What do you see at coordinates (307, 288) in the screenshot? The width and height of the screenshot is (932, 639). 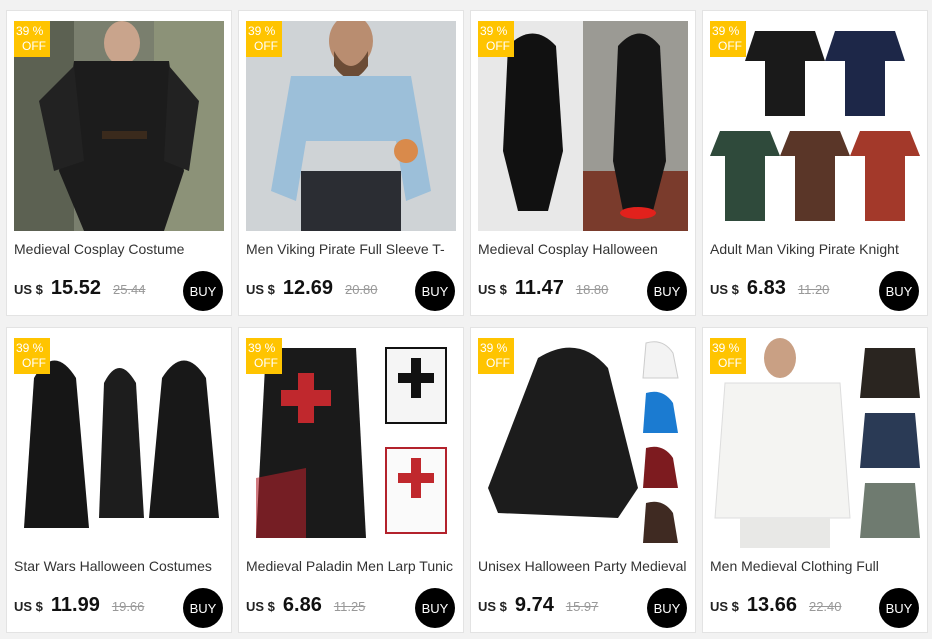 I see `current-price: 12.69` at bounding box center [307, 288].